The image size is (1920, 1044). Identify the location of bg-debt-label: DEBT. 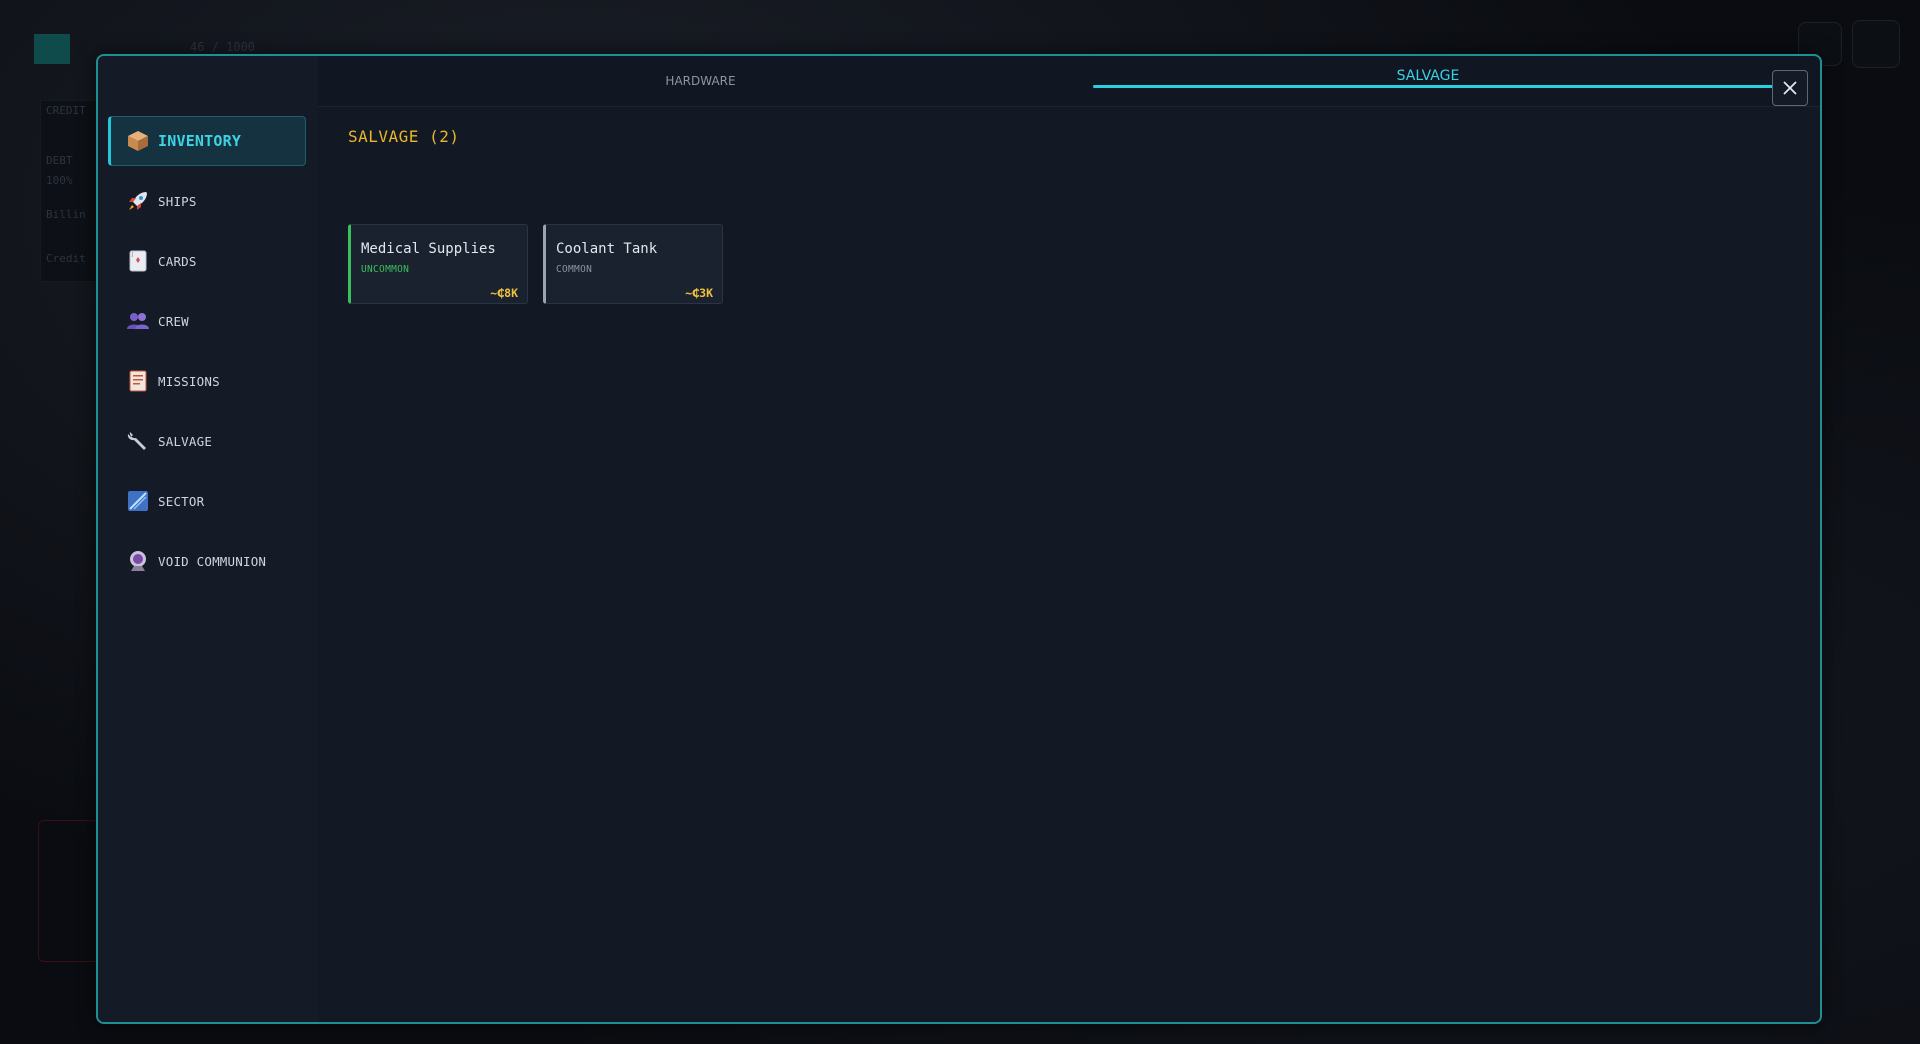
(59, 160).